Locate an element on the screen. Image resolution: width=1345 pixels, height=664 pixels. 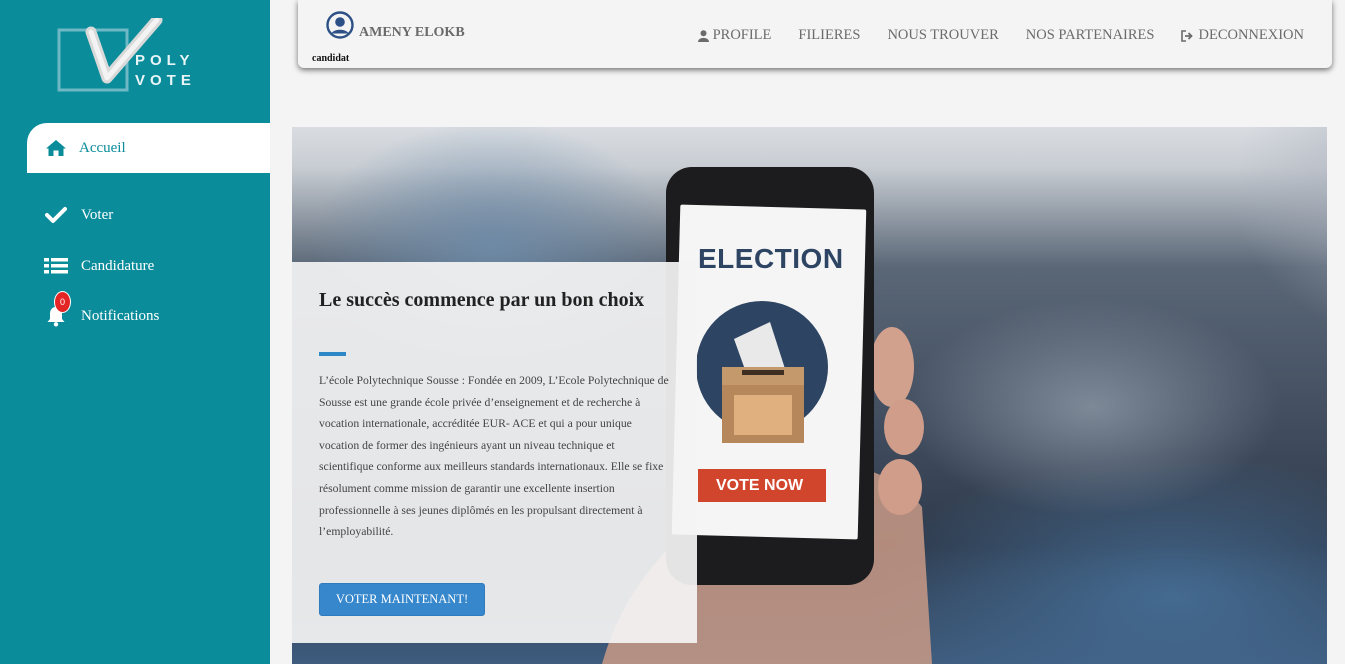
nav-deconnexion-label: DECONNEXION is located at coordinates (1251, 35).